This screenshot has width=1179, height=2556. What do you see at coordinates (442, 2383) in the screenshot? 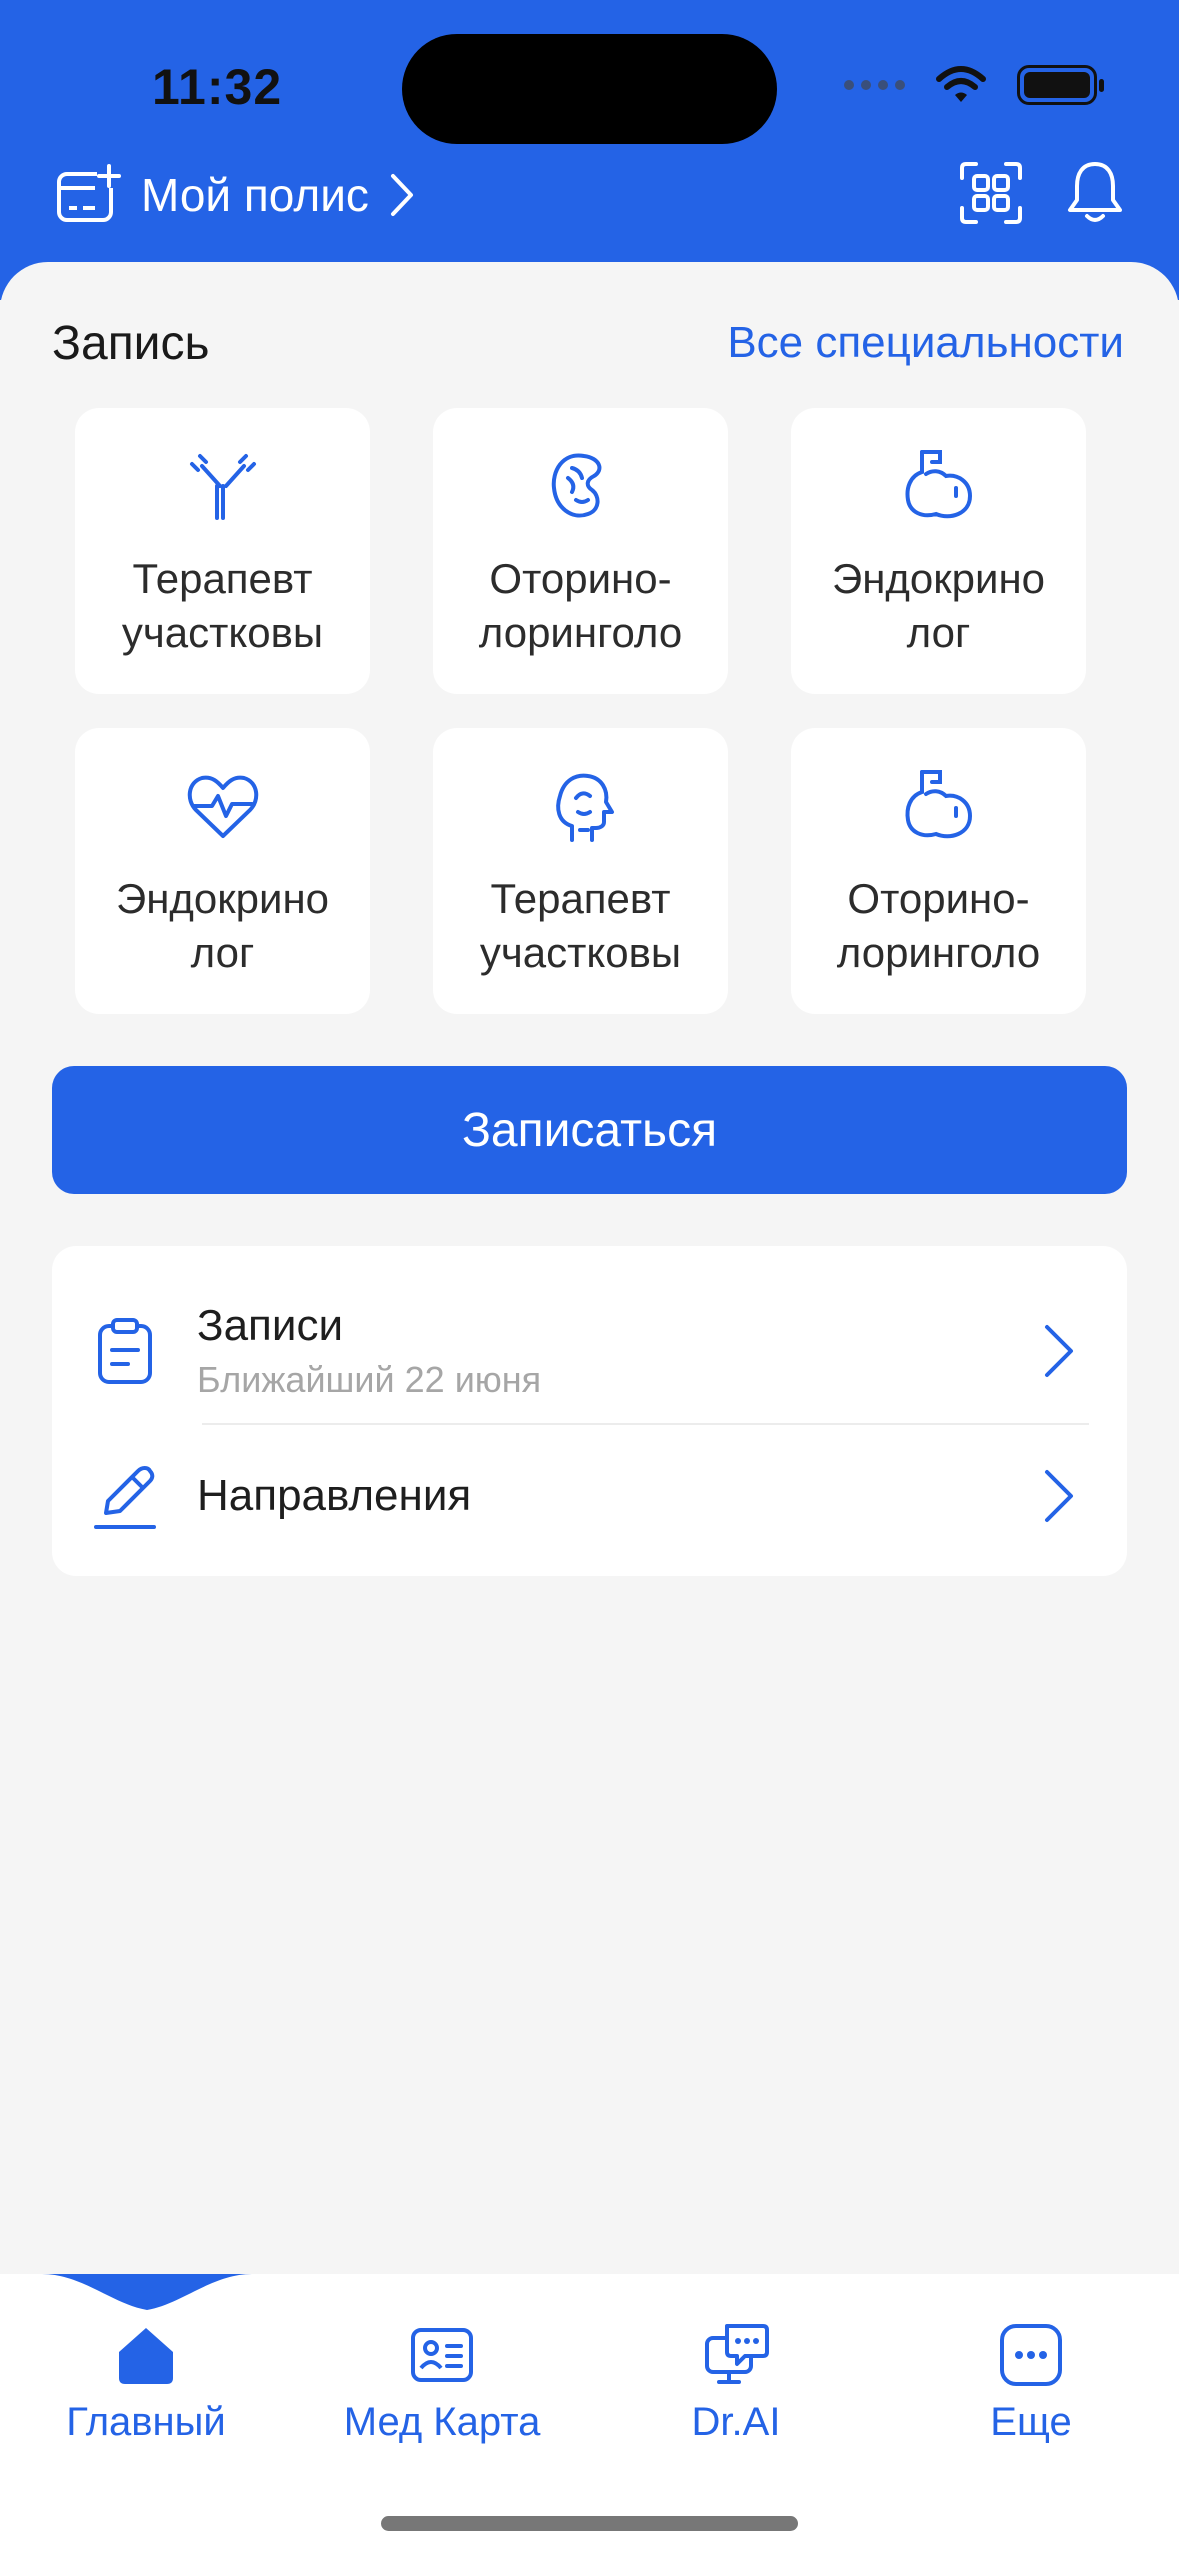
I see `tab-medical-card: Мед Карта` at bounding box center [442, 2383].